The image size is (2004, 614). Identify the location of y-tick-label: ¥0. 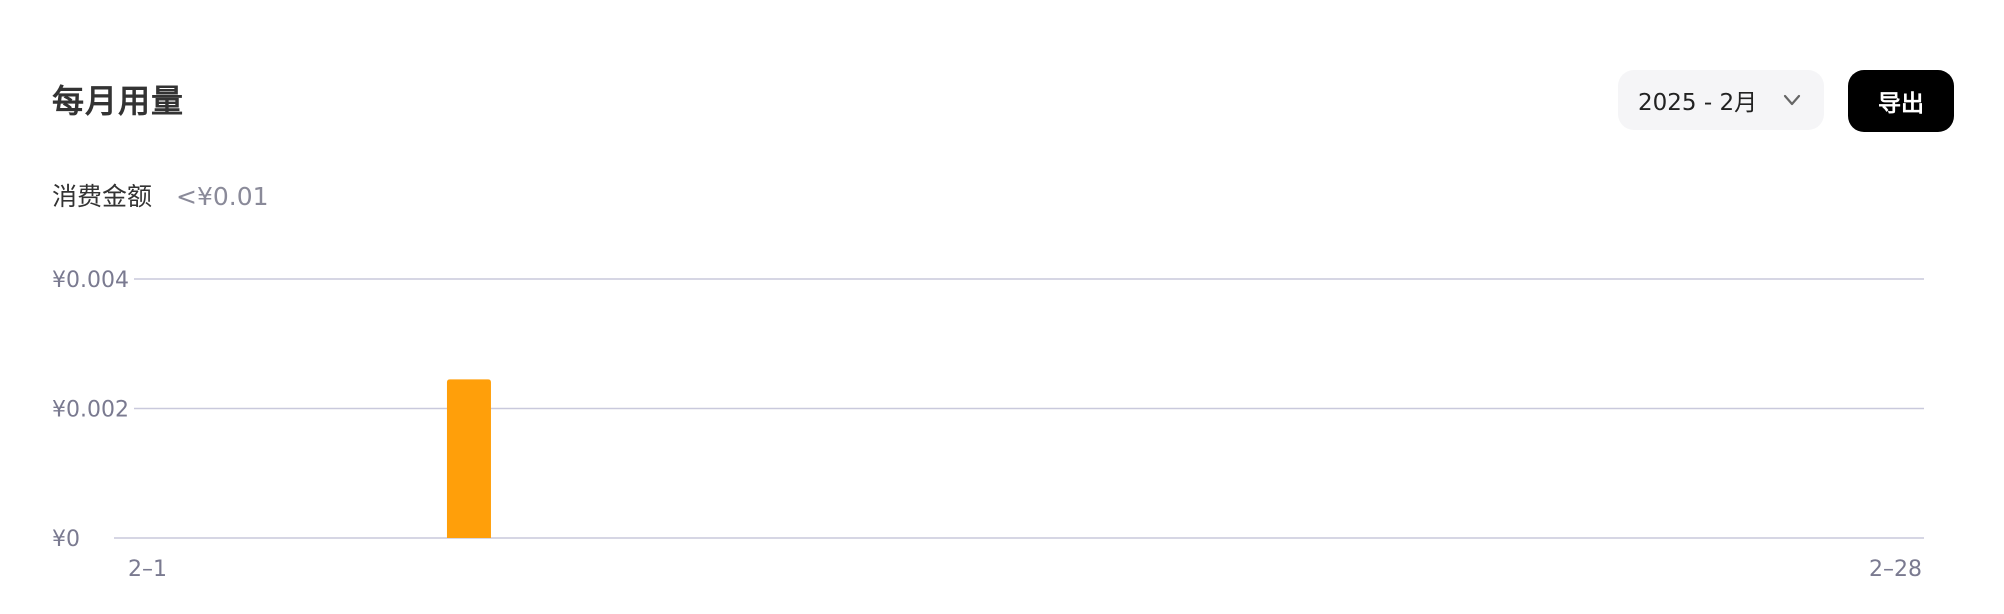
(66, 539).